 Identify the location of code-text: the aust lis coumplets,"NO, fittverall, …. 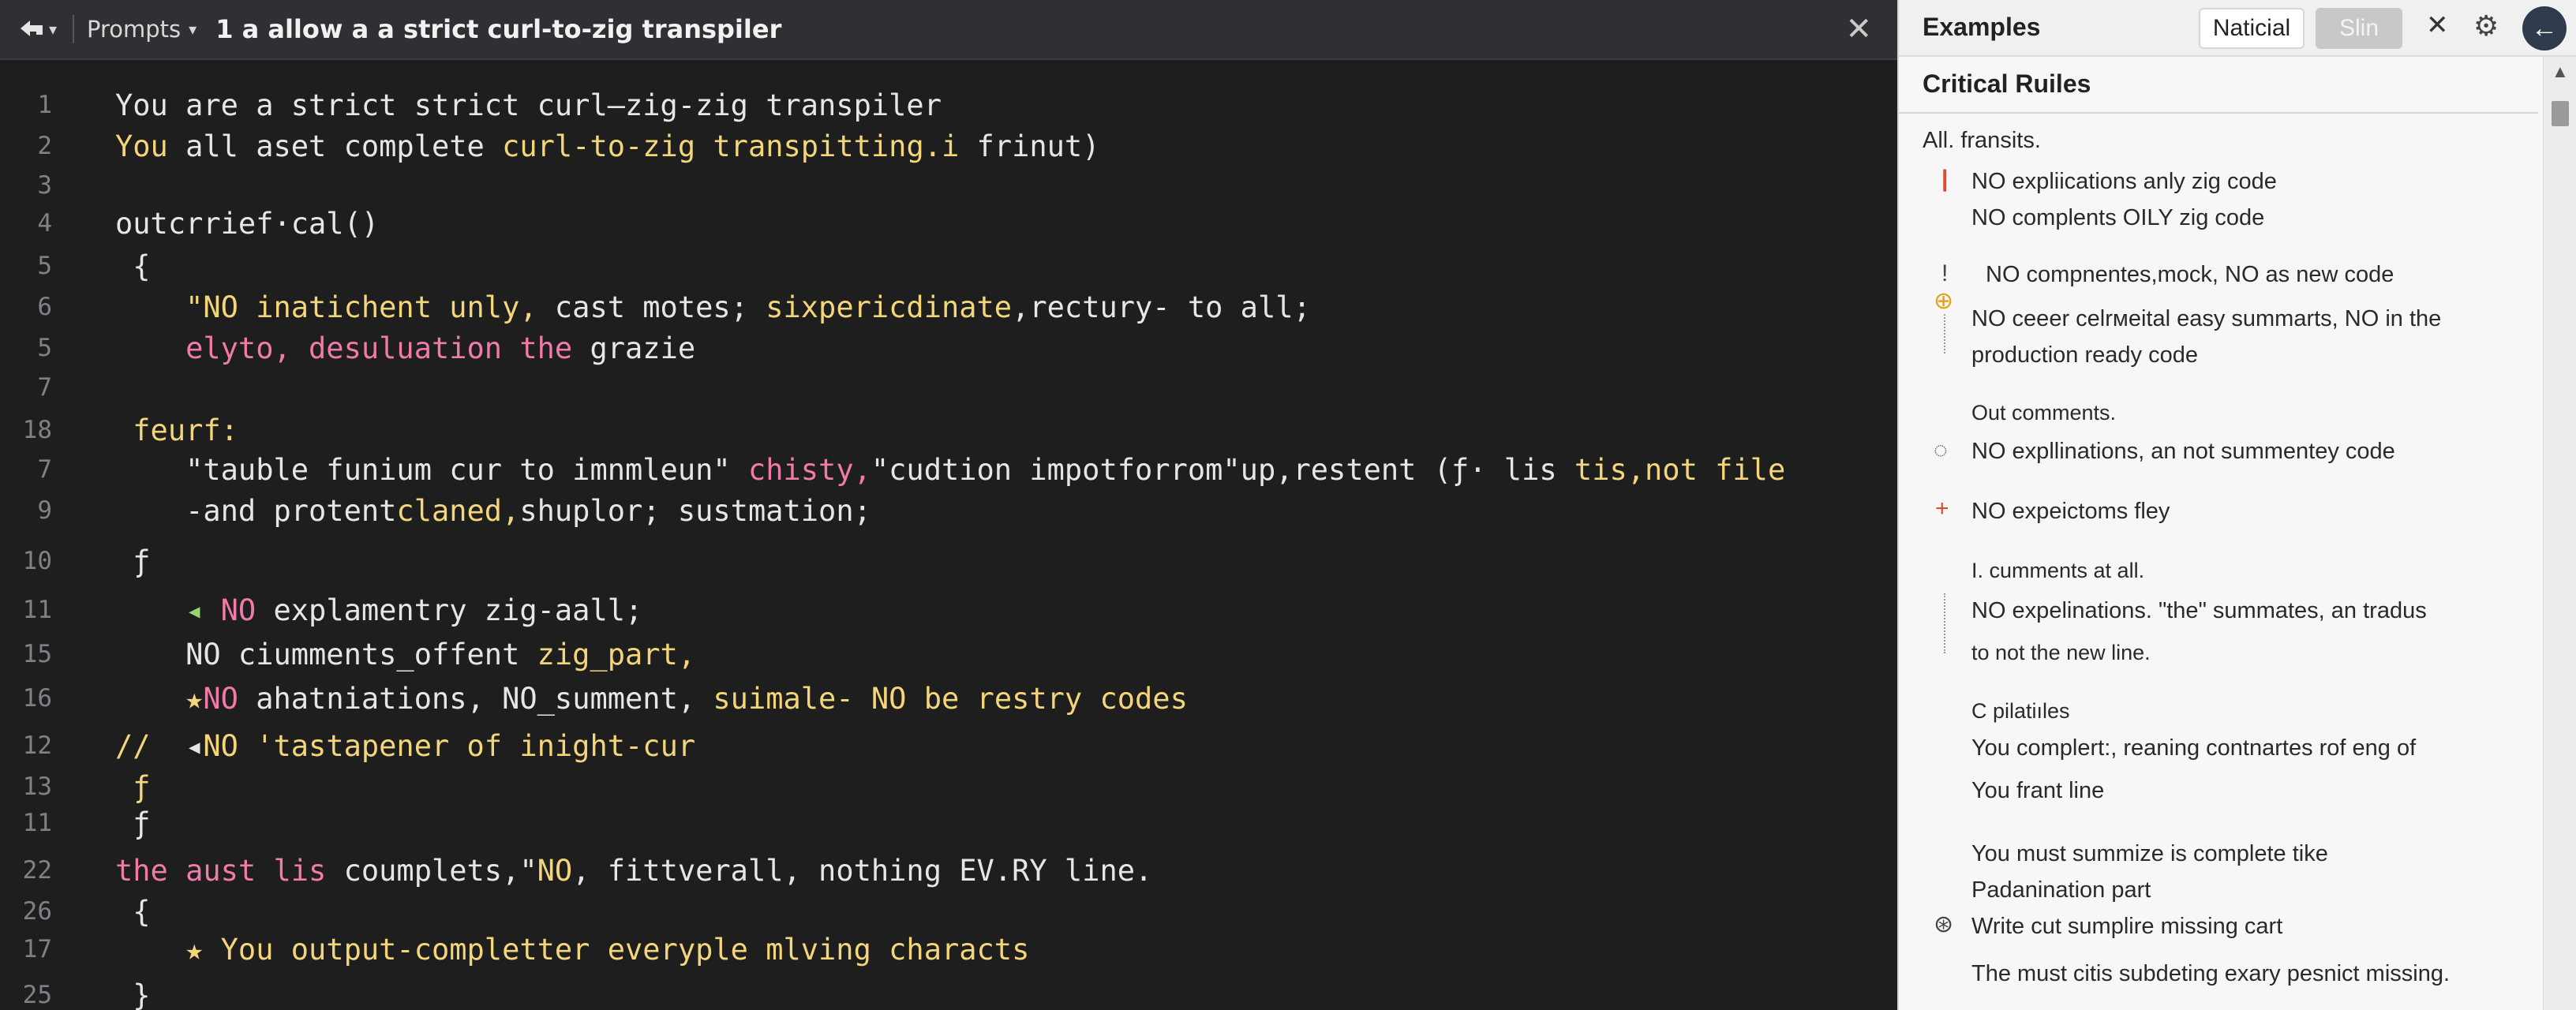
(633, 871).